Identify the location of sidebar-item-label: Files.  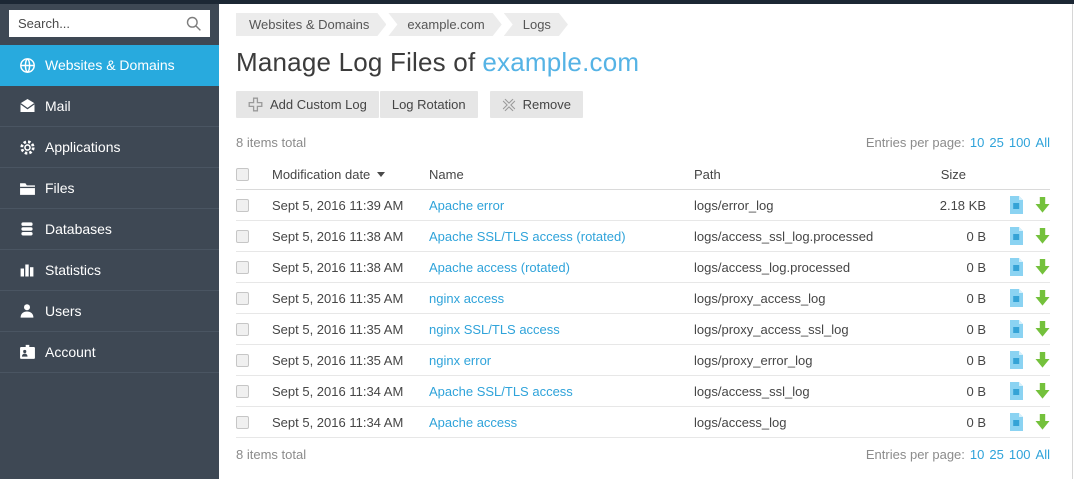
(60, 188).